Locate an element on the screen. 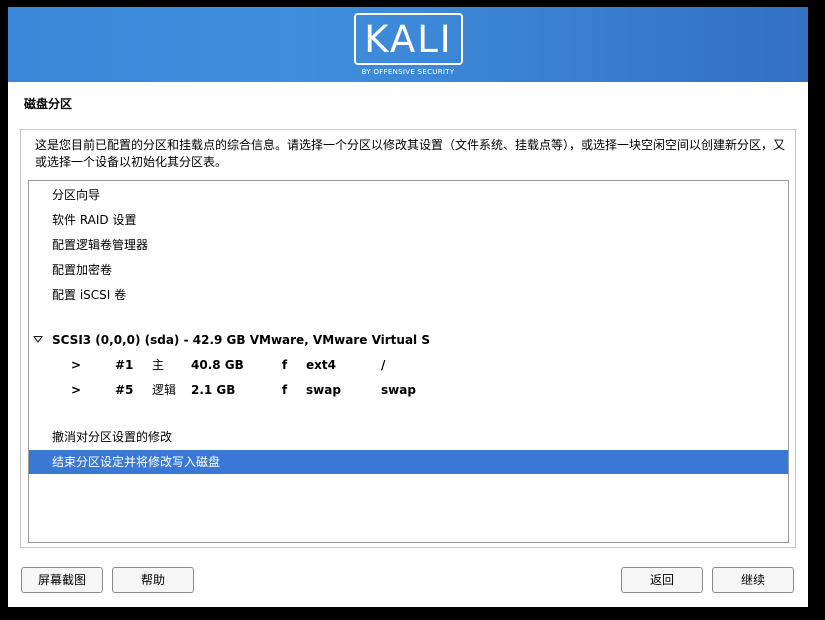  partition-number: #5 is located at coordinates (124, 390).